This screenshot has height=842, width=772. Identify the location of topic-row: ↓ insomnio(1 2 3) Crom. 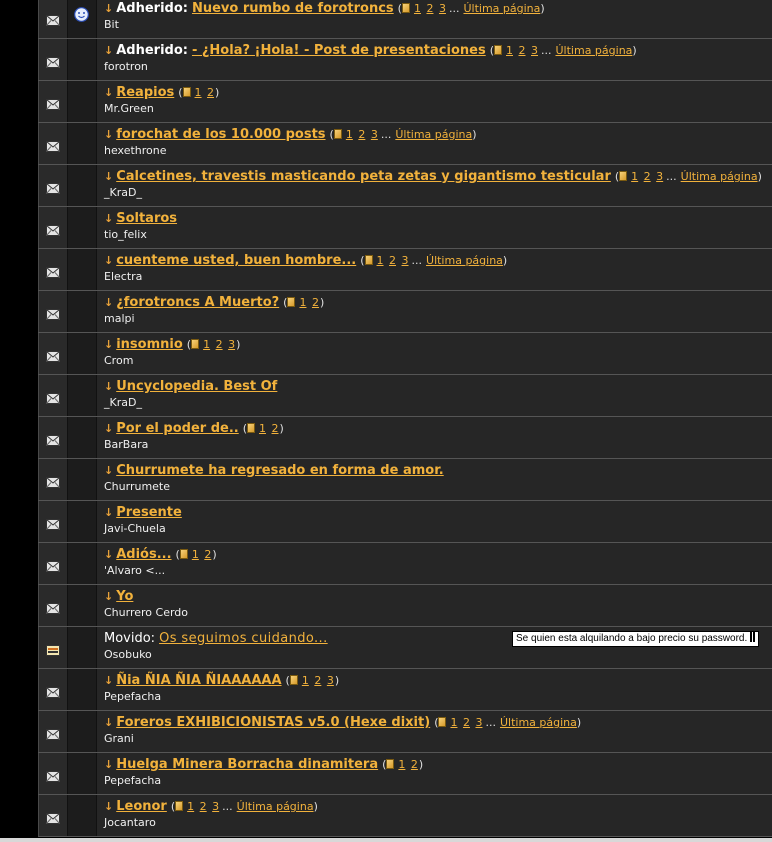
(386, 354).